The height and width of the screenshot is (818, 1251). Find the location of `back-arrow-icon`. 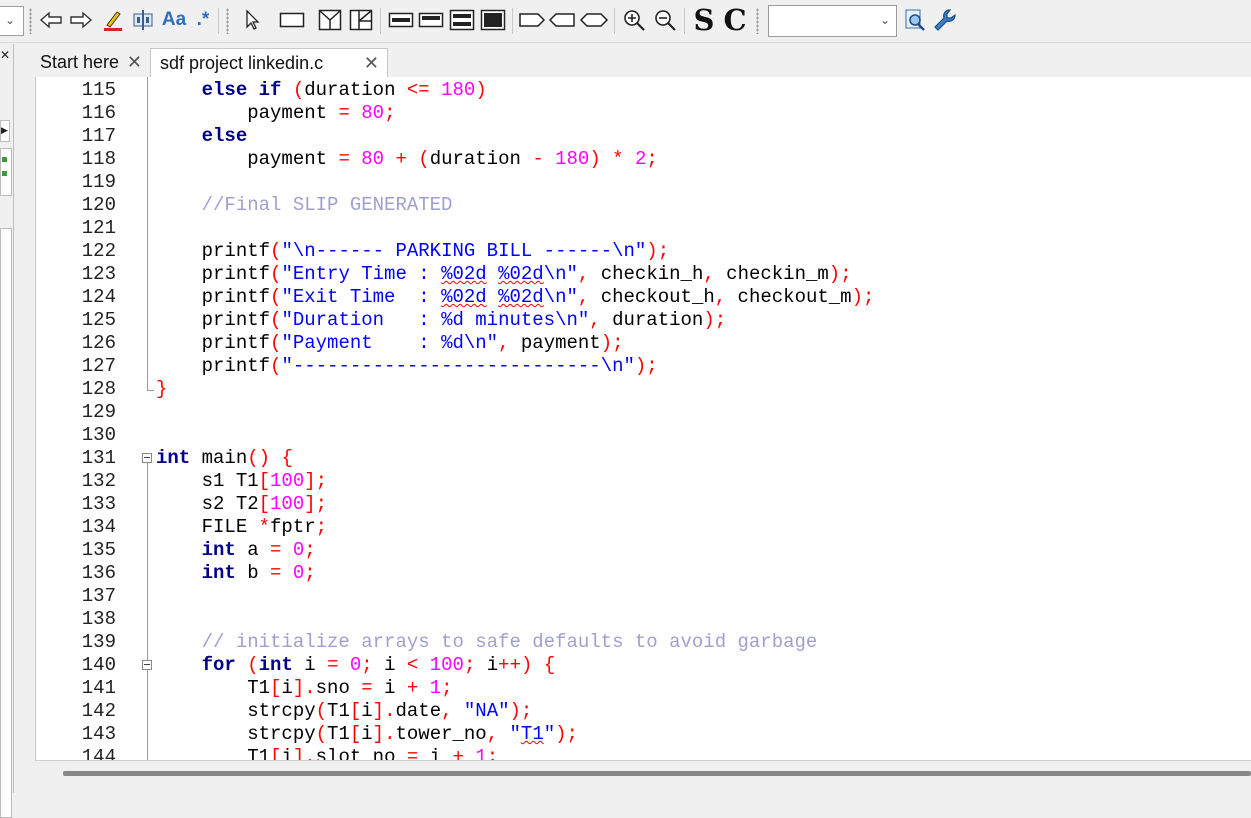

back-arrow-icon is located at coordinates (51, 20).